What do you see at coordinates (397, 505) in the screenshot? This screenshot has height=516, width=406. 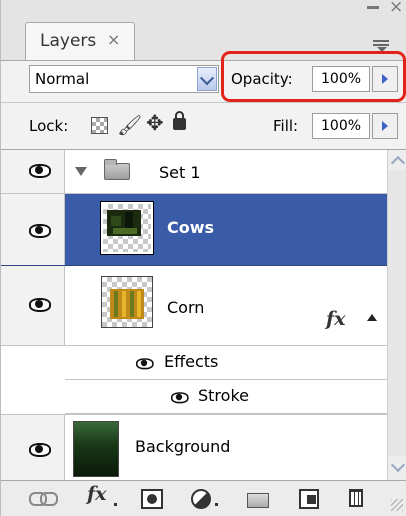 I see `resize-grip-icon` at bounding box center [397, 505].